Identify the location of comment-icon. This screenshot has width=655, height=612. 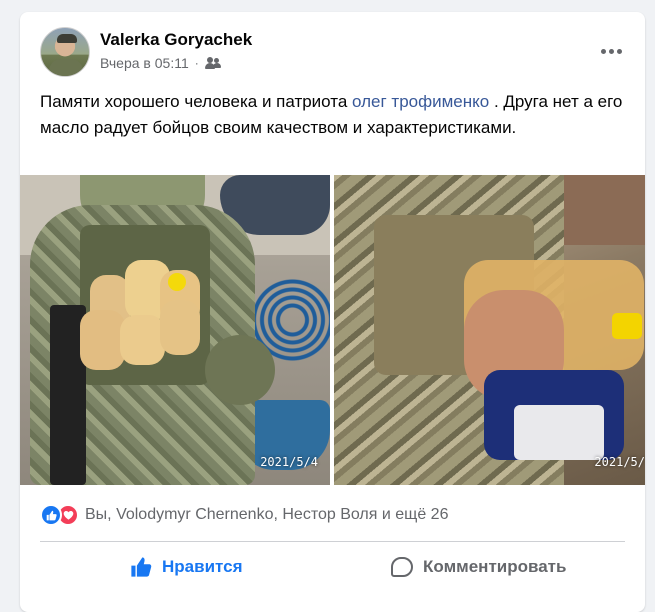
(402, 567).